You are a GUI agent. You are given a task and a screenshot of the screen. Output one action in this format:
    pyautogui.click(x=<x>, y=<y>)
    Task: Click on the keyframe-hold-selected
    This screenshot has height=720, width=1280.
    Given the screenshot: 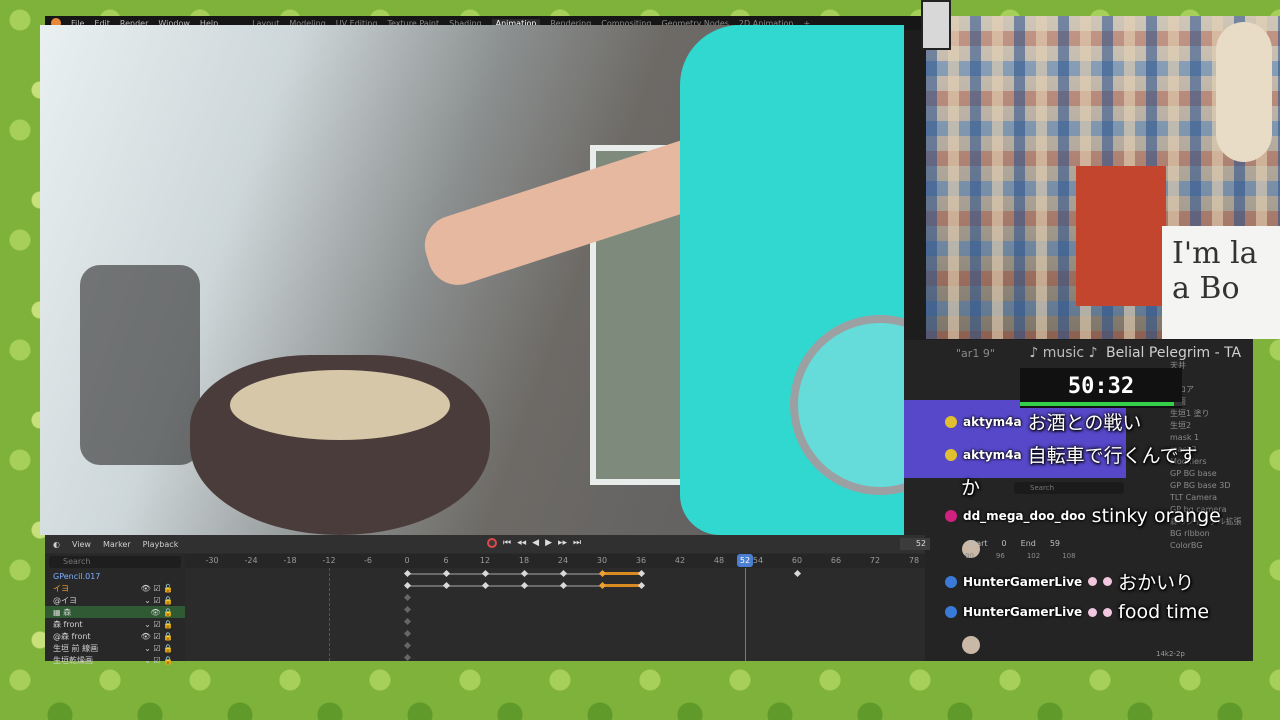 What is the action you would take?
    pyautogui.click(x=621, y=573)
    